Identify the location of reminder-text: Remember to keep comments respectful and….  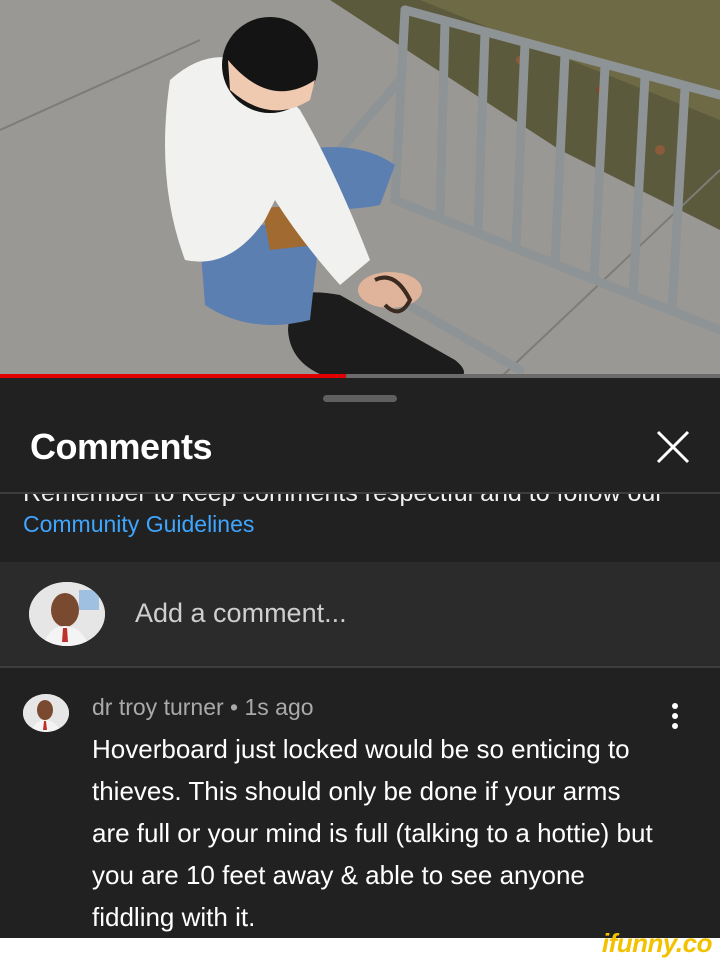
(343, 501).